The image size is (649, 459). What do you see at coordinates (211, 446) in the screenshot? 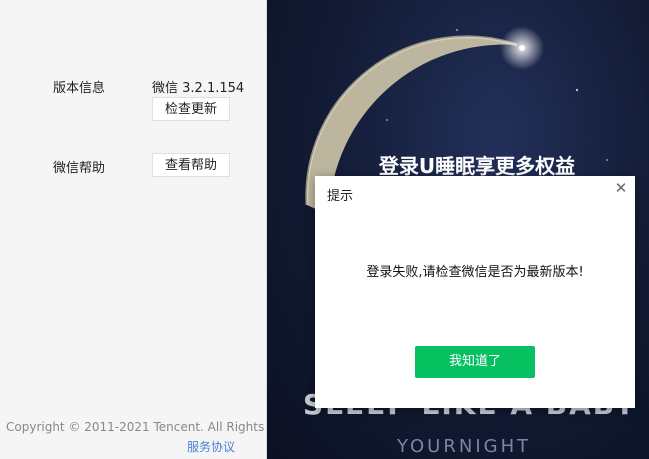
I see `service-agreement-link: 服务协议` at bounding box center [211, 446].